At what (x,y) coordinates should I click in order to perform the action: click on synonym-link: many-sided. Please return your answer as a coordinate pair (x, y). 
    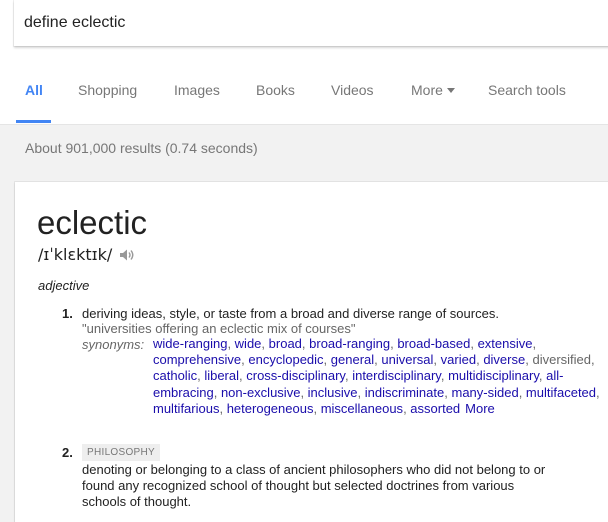
    Looking at the image, I should click on (484, 392).